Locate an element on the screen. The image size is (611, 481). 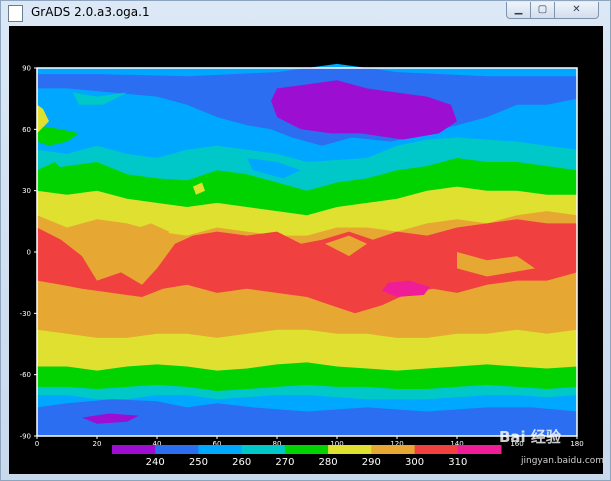
colorbar-label: 240 is located at coordinates (155, 462).